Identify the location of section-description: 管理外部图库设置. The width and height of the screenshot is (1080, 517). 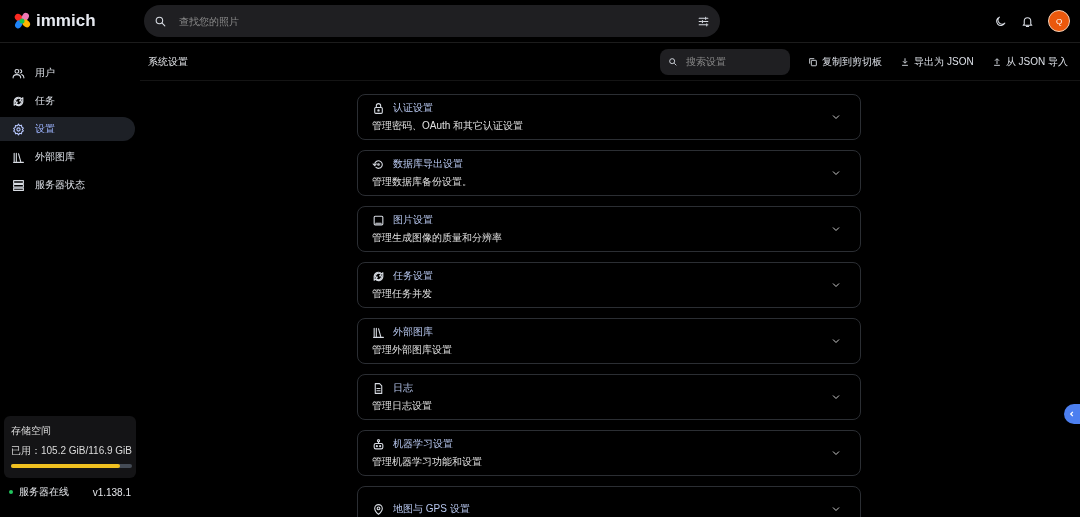
(412, 350).